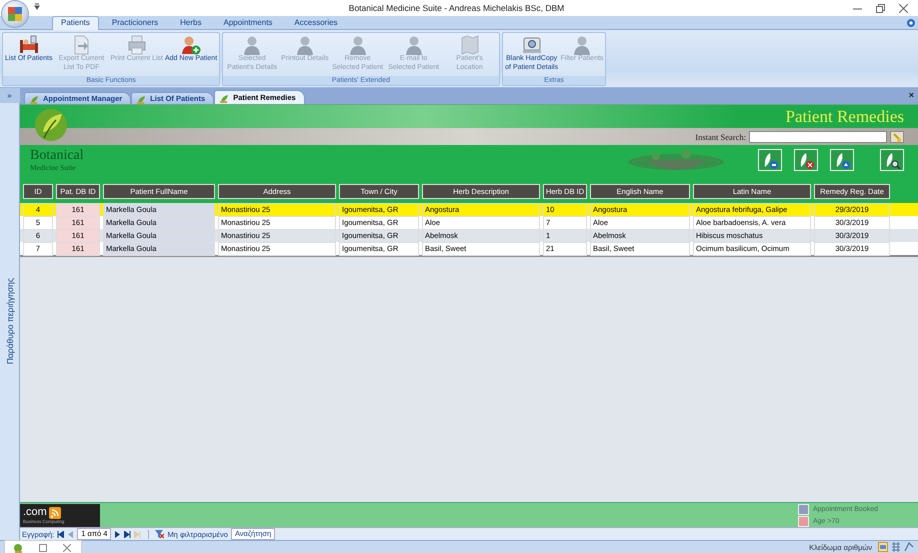 This screenshot has width=918, height=553. I want to click on map-icon, so click(470, 45).